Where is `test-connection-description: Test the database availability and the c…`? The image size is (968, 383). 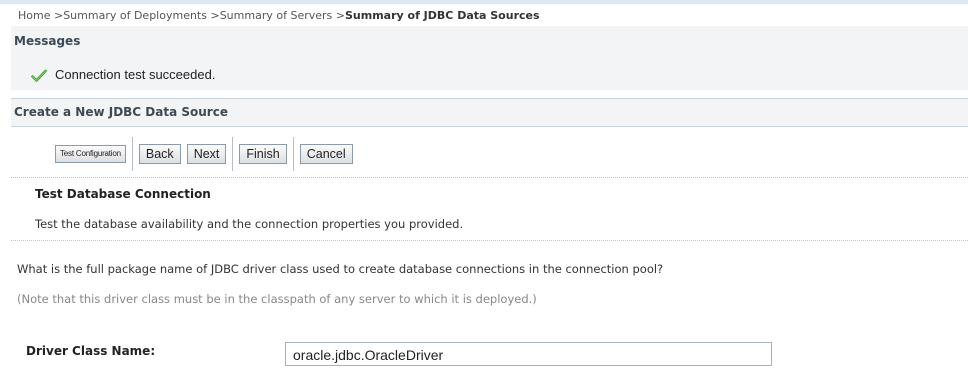
test-connection-description: Test the database availability and the c… is located at coordinates (249, 224).